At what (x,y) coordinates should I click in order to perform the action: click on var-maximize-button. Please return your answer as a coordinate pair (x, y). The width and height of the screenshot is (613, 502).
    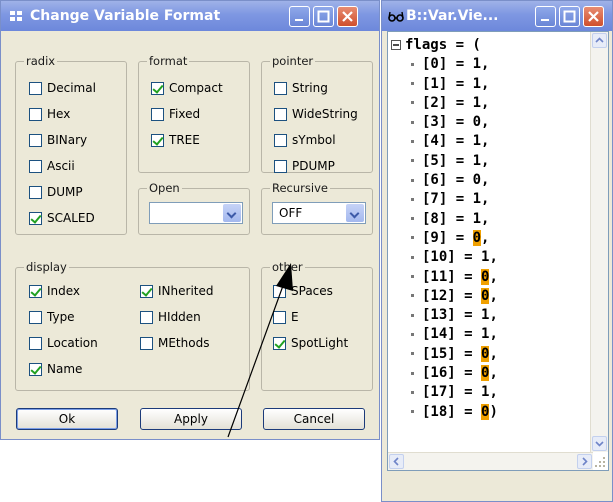
    Looking at the image, I should click on (569, 16).